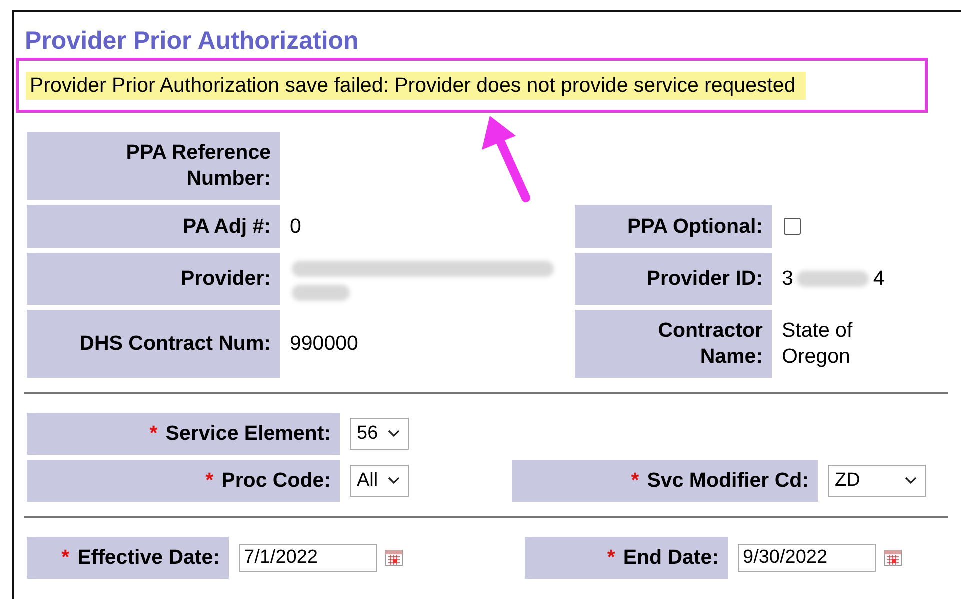 Image resolution: width=961 pixels, height=599 pixels. Describe the element at coordinates (380, 481) in the screenshot. I see `dropdown: All` at that location.